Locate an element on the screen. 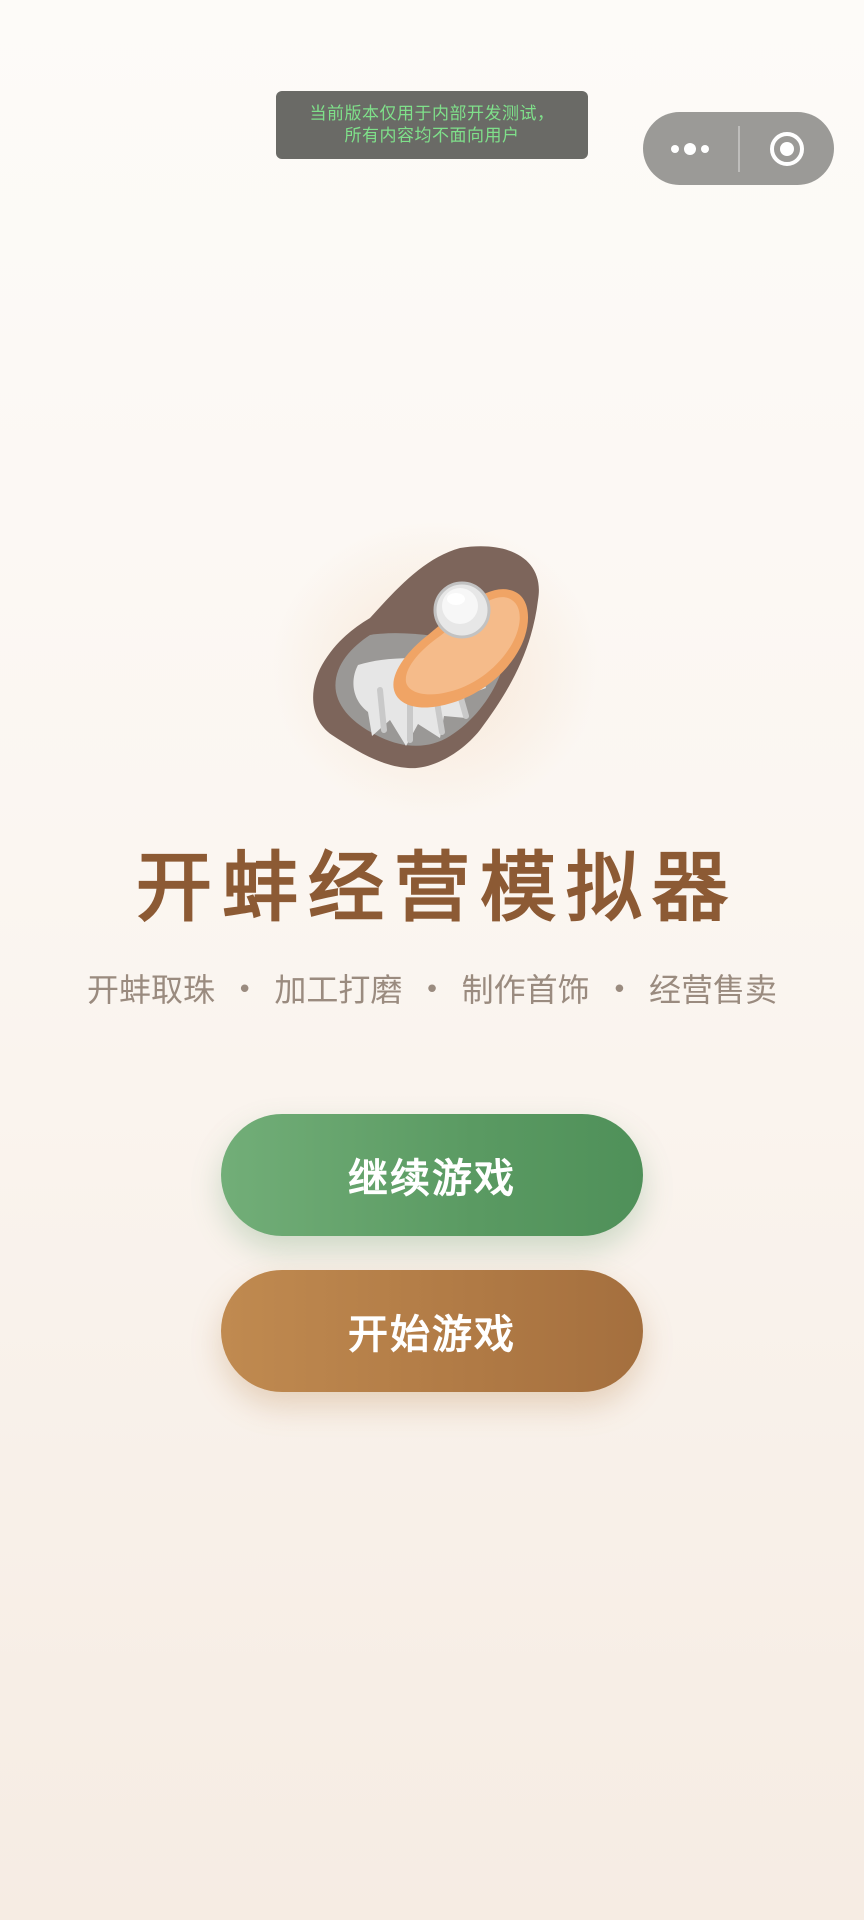 This screenshot has height=1920, width=864. more-dots-icon is located at coordinates (690, 148).